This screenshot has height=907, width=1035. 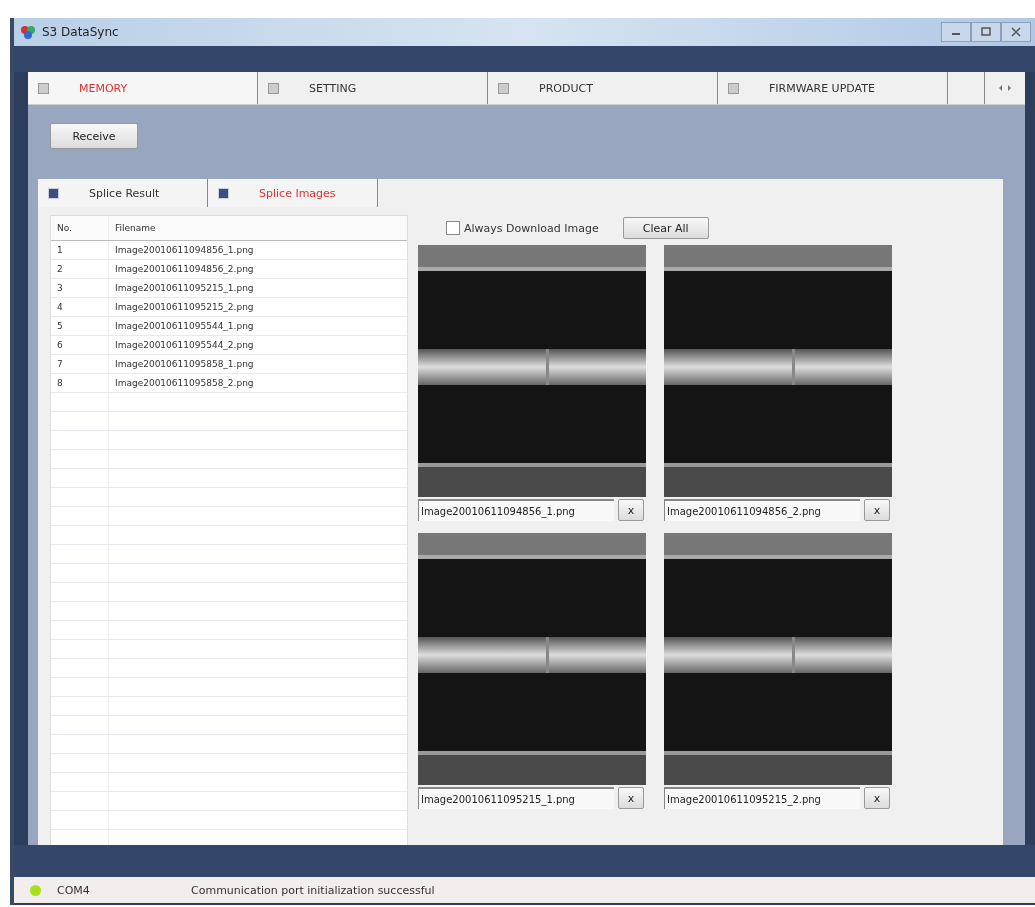 What do you see at coordinates (293, 193) in the screenshot?
I see `tab: Splice Images` at bounding box center [293, 193].